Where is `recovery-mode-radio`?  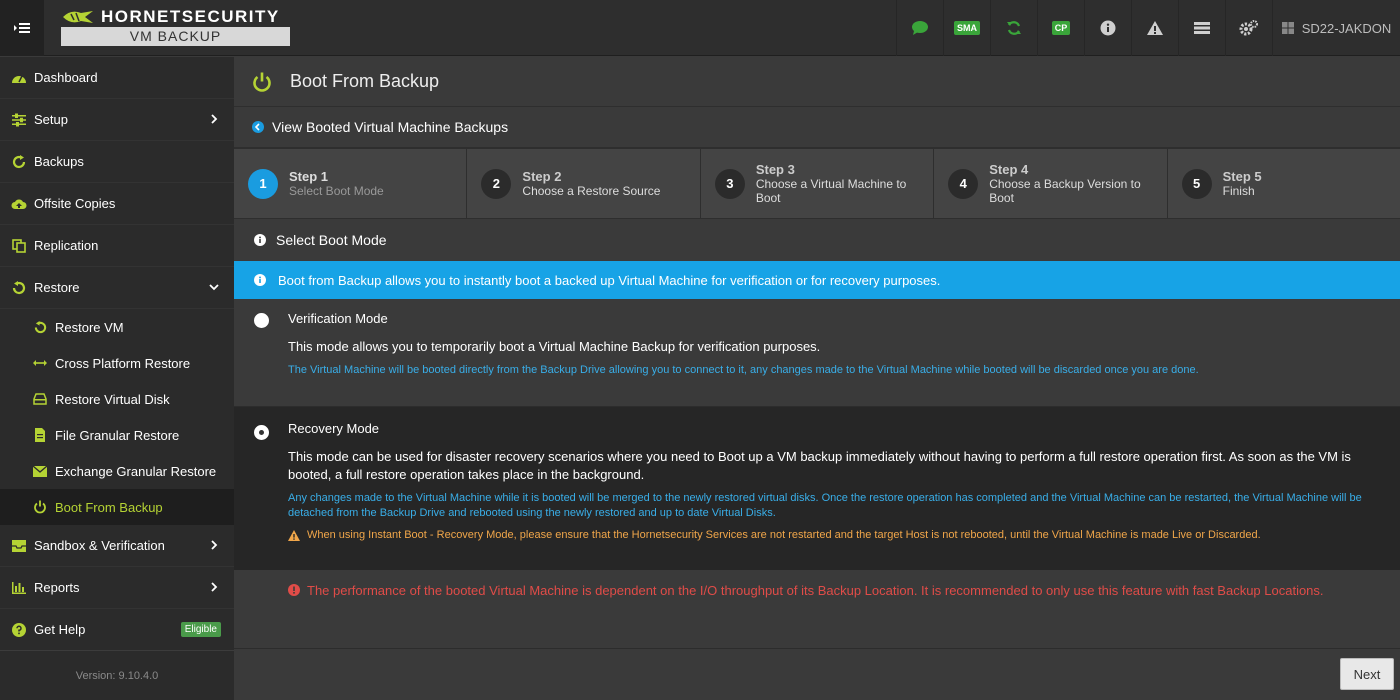 recovery-mode-radio is located at coordinates (261, 432).